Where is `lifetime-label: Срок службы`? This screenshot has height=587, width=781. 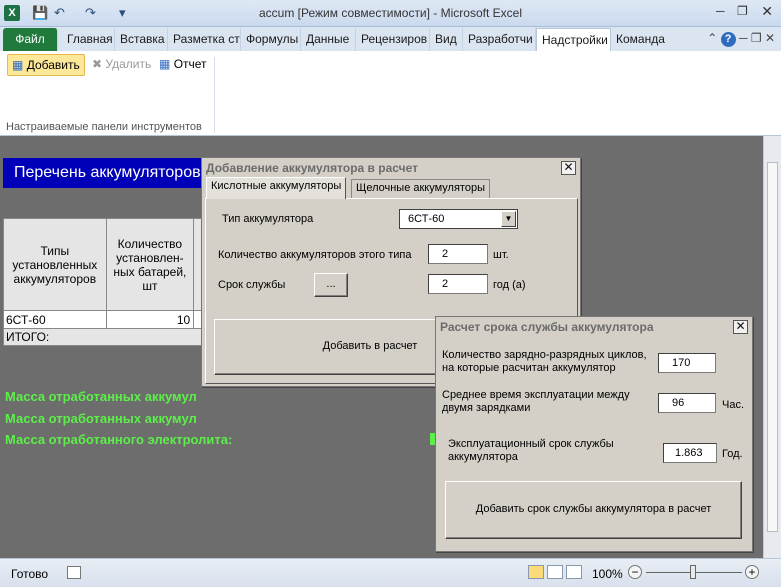
lifetime-label: Срок службы is located at coordinates (252, 285).